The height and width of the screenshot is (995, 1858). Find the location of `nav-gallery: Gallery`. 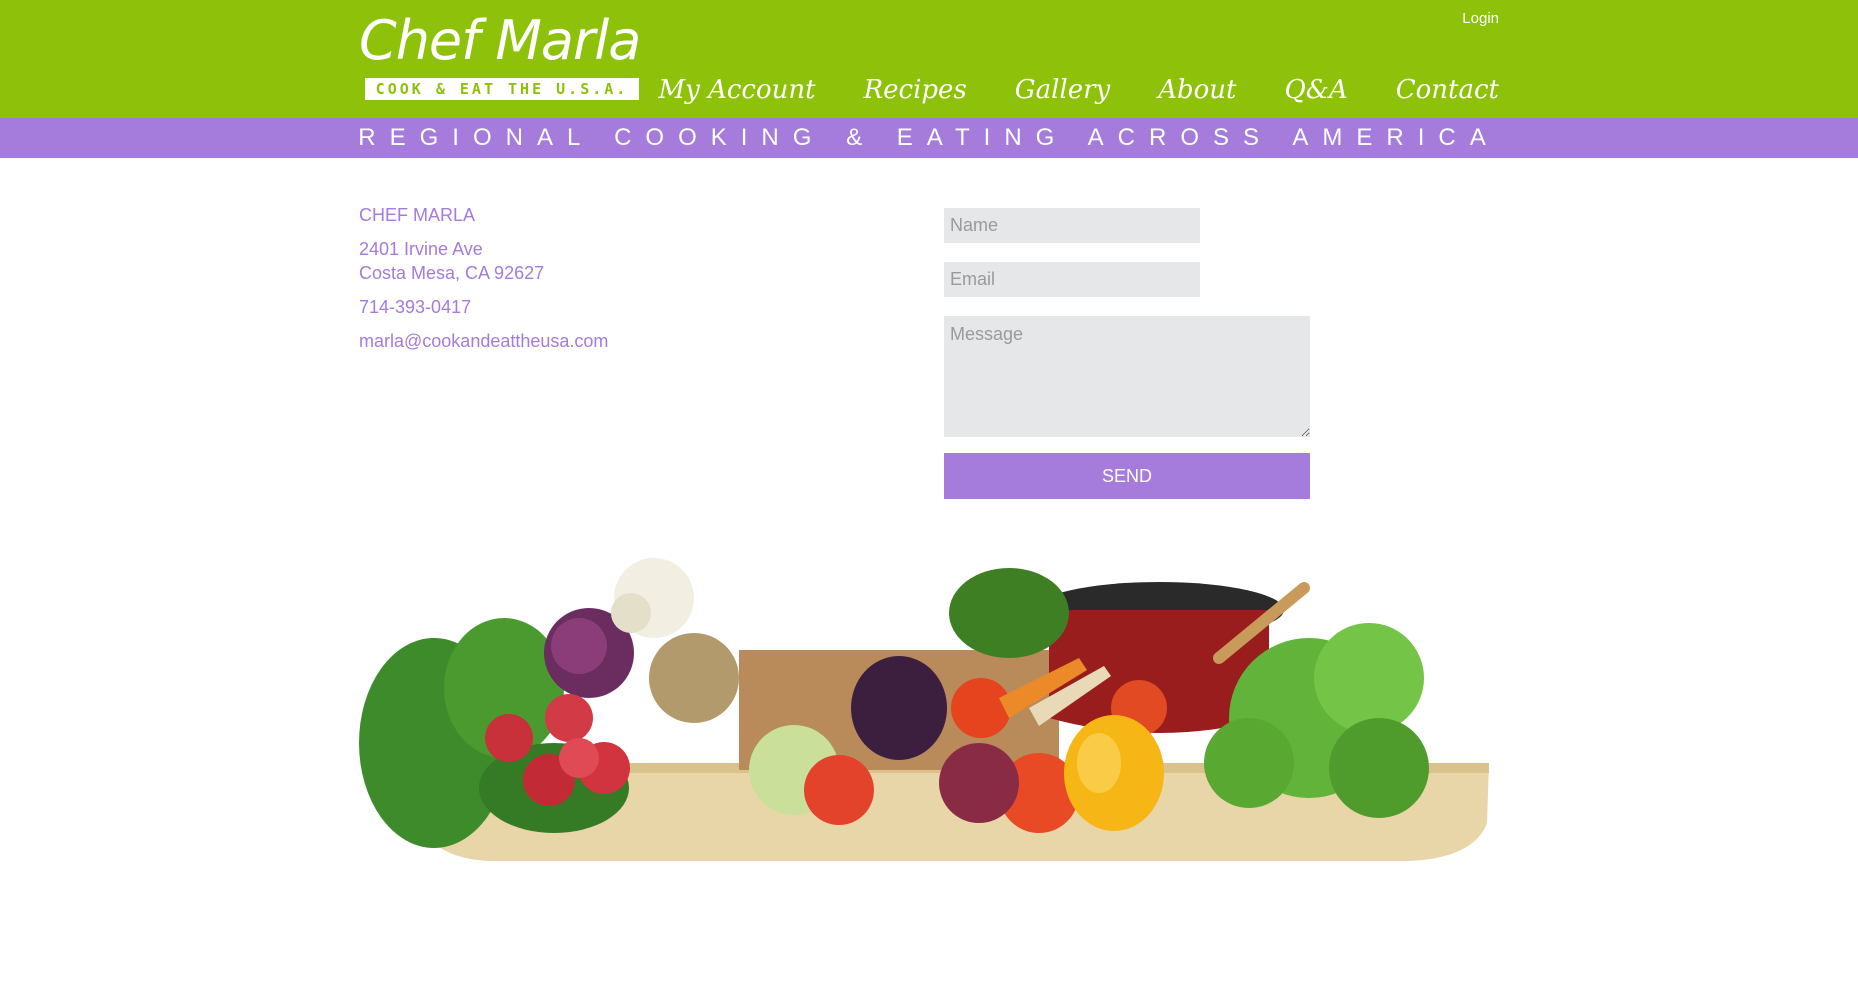

nav-gallery: Gallery is located at coordinates (1062, 90).